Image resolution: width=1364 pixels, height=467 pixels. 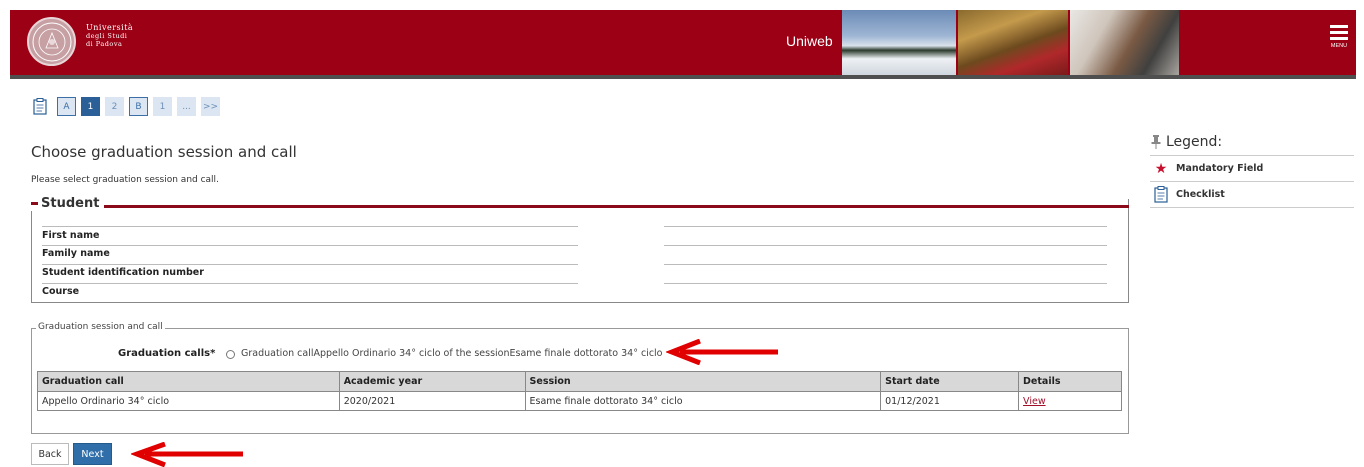 What do you see at coordinates (899, 42) in the screenshot?
I see `banner-image-observatory` at bounding box center [899, 42].